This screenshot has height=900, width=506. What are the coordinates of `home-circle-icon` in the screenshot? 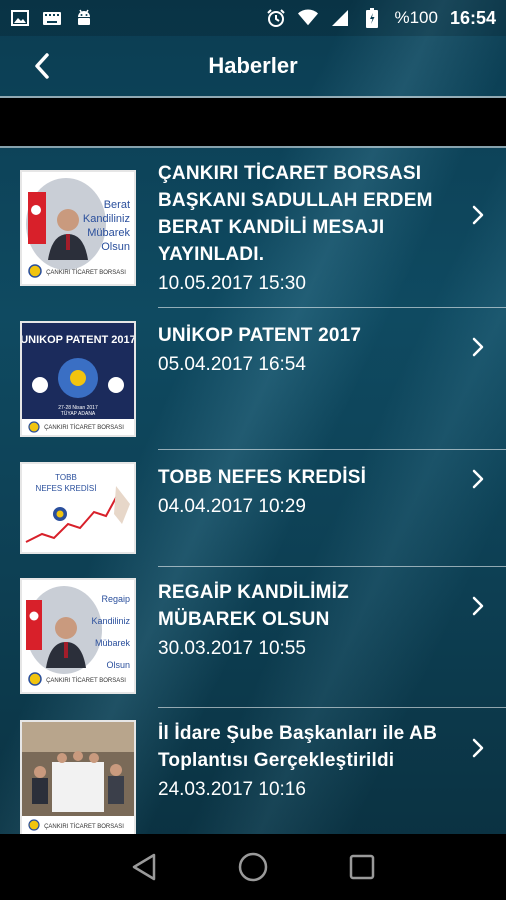 It's located at (253, 867).